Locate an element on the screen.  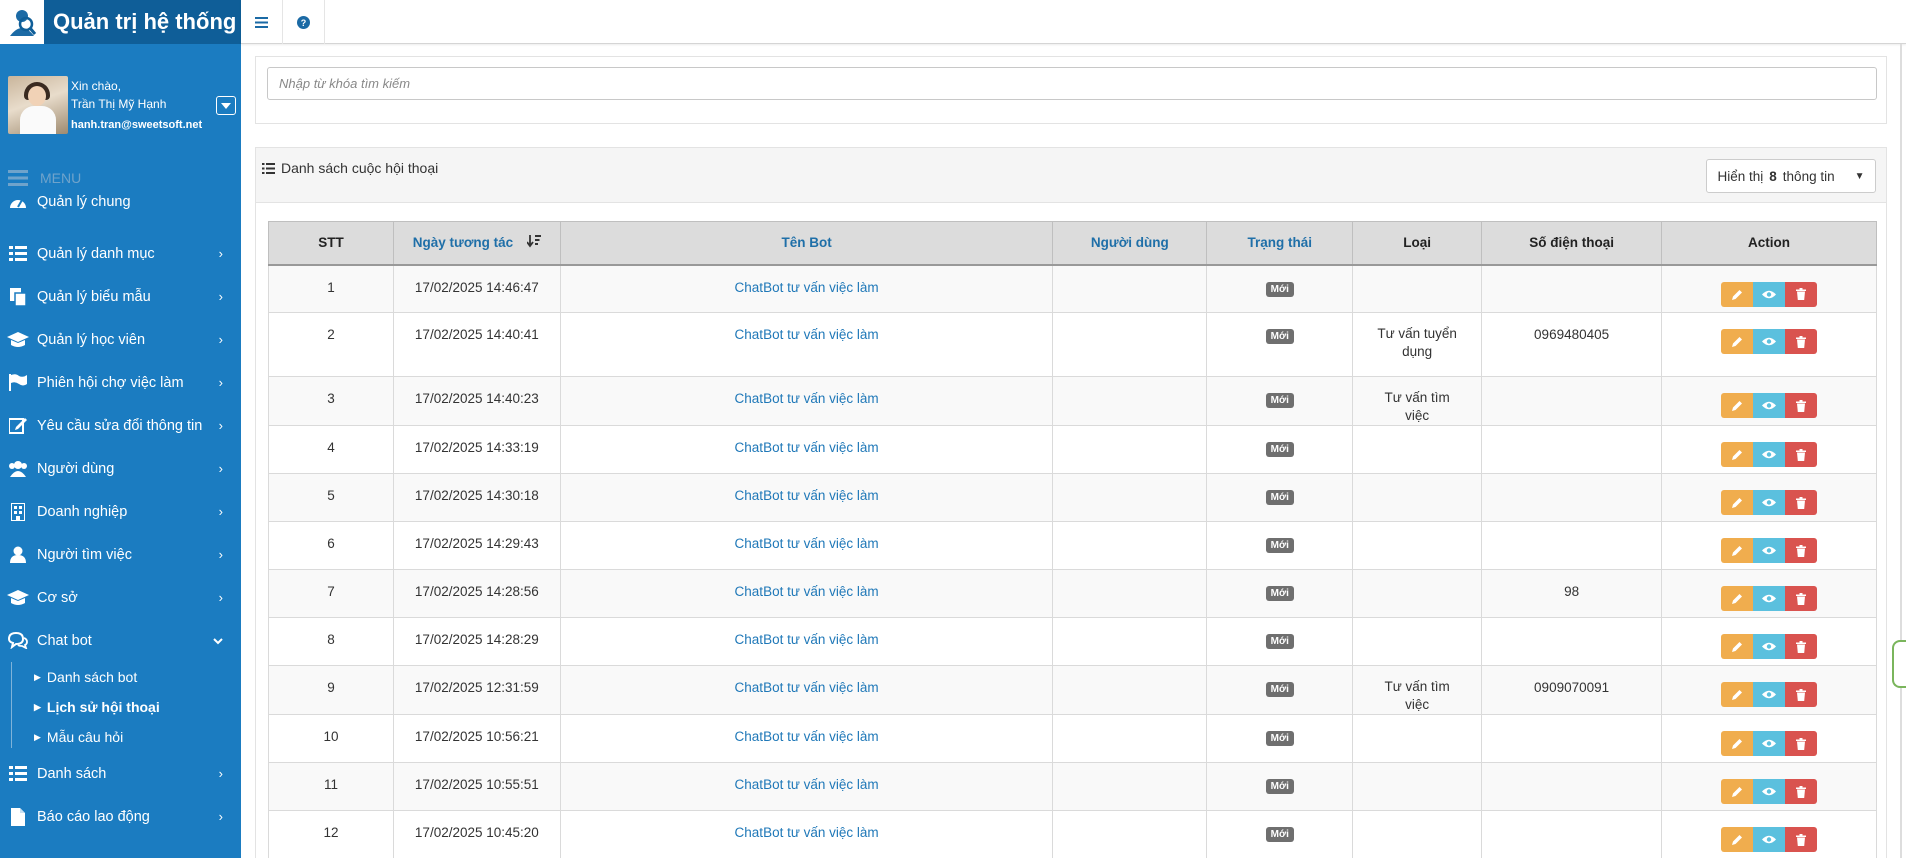
header-ten-bot: Tên Bot is located at coordinates (806, 243).